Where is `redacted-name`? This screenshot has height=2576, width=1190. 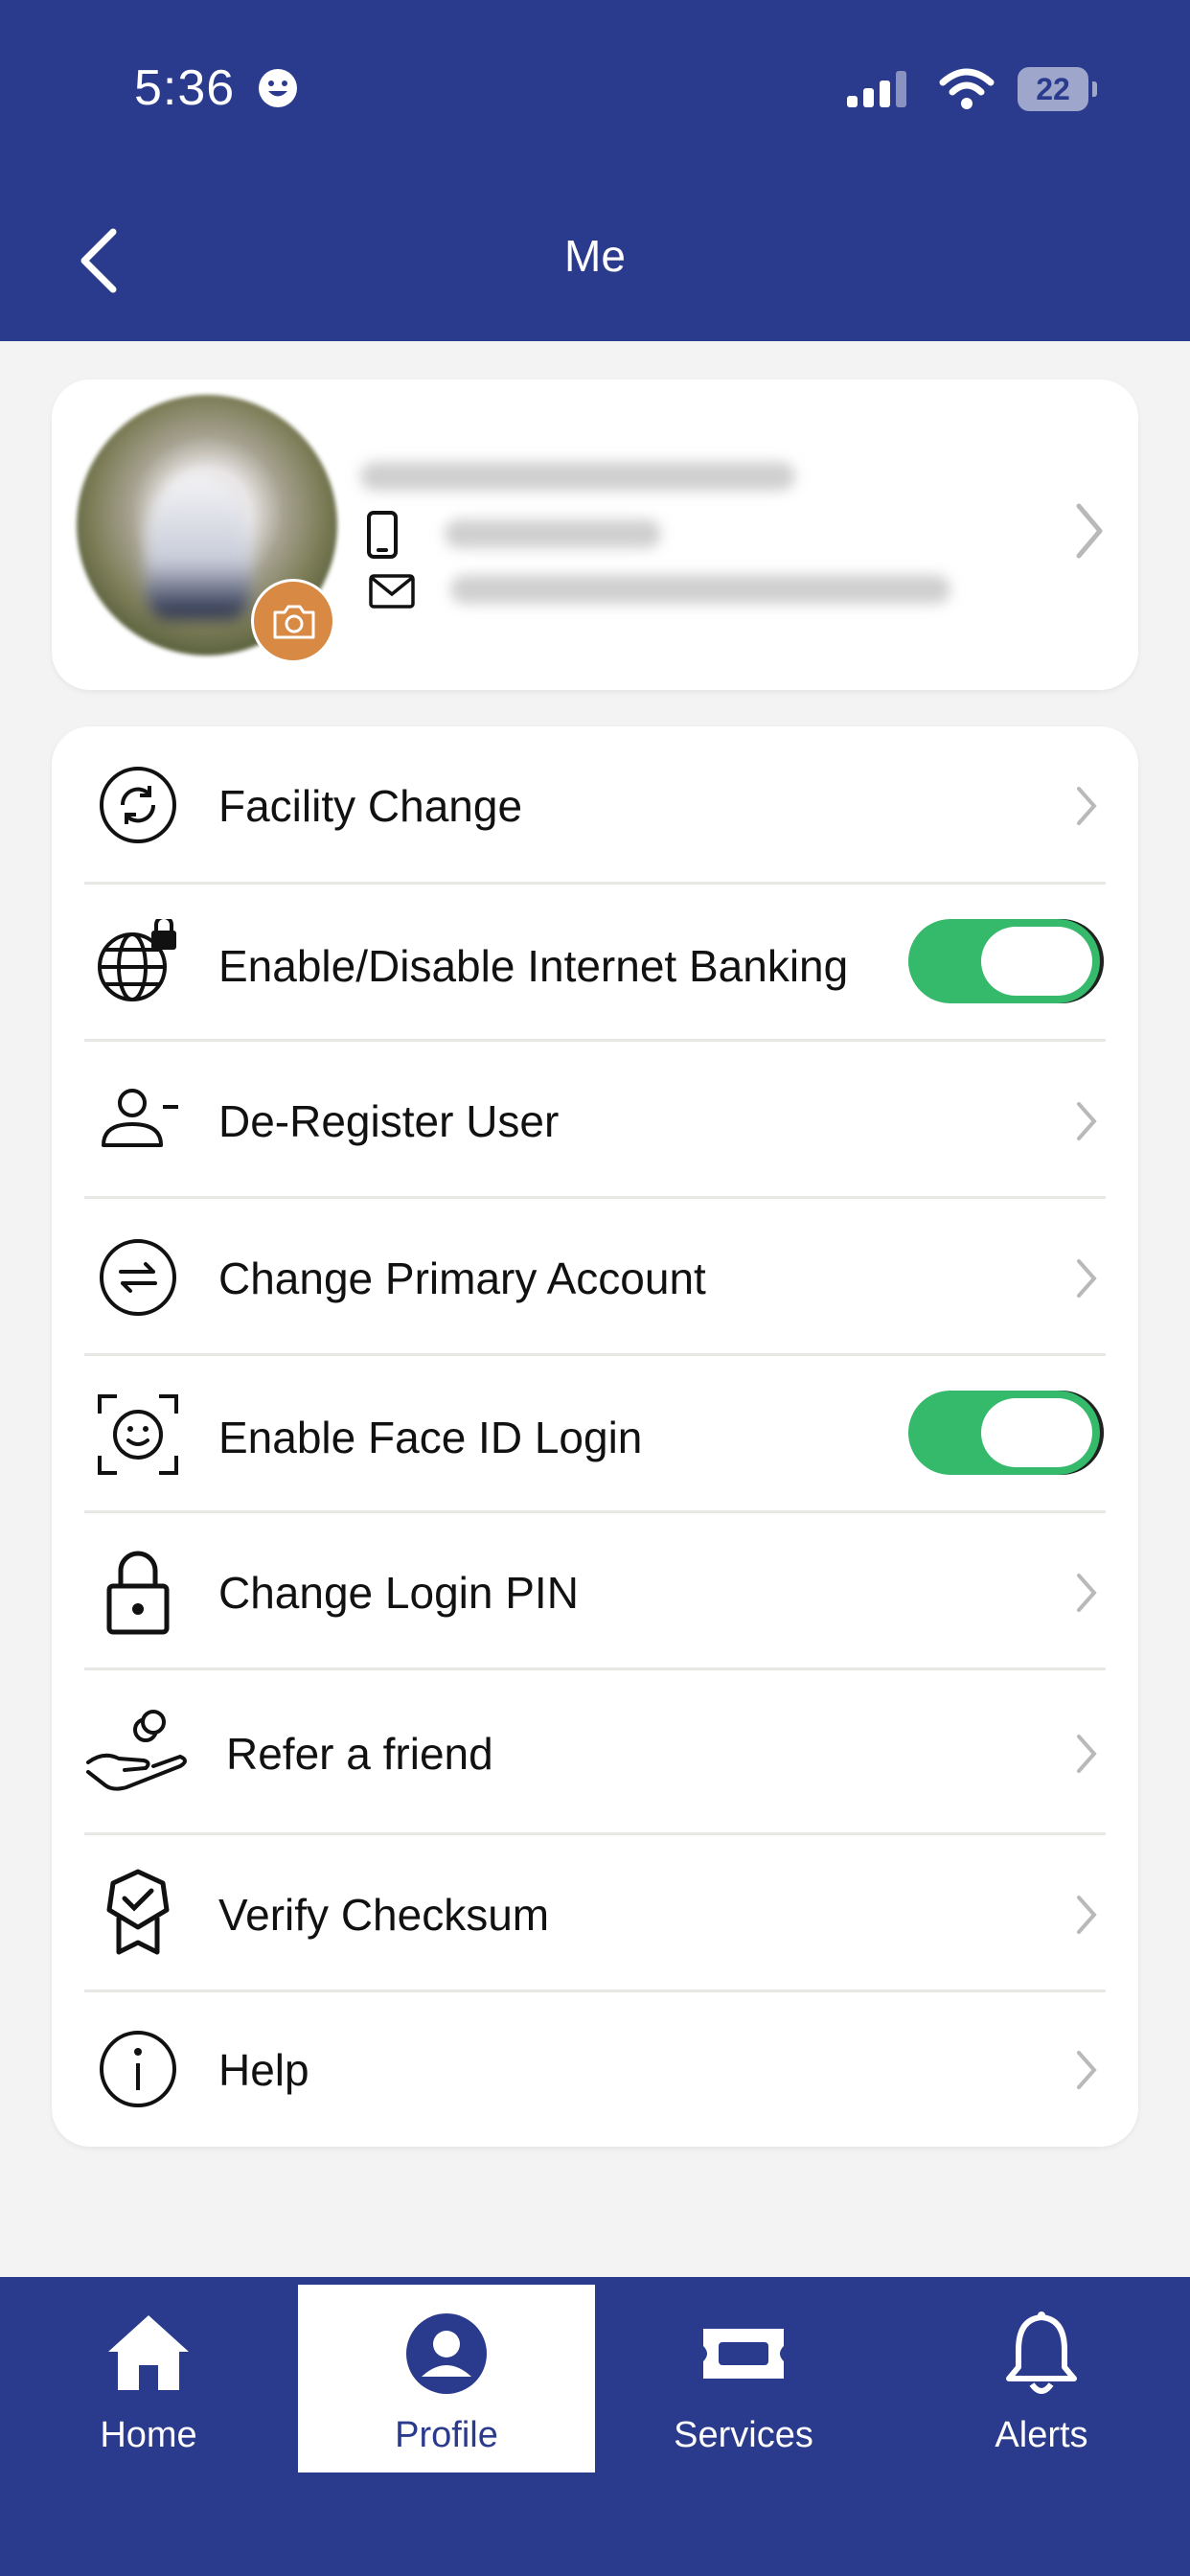 redacted-name is located at coordinates (577, 476).